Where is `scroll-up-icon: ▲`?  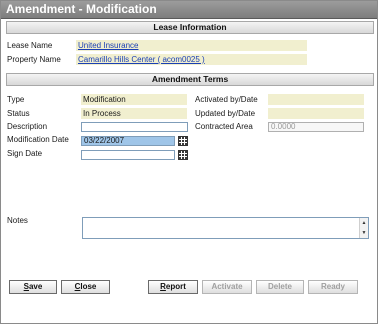
scroll-up-icon: ▲ is located at coordinates (364, 223).